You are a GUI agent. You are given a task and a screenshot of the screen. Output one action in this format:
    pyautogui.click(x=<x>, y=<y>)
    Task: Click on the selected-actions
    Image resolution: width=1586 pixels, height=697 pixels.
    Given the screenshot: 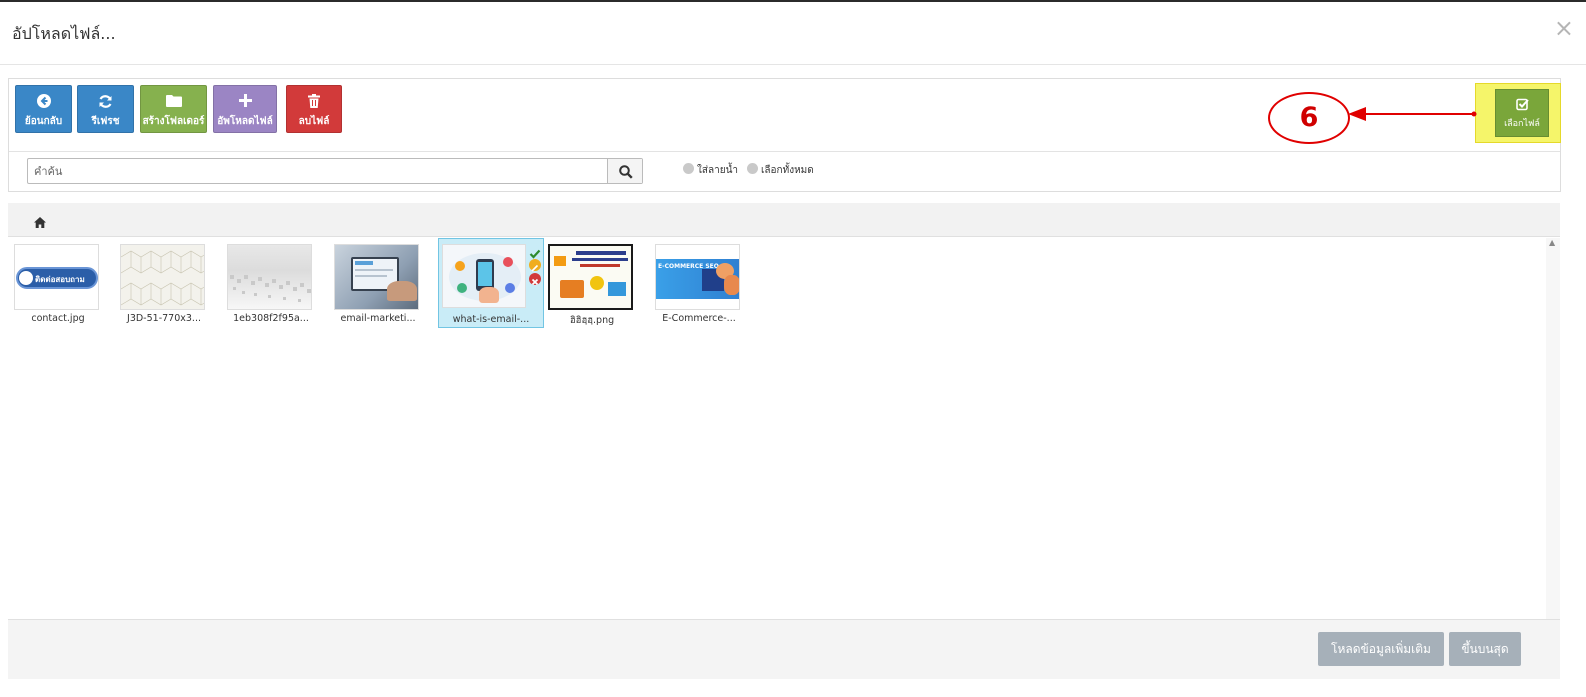 What is the action you would take?
    pyautogui.click(x=536, y=266)
    